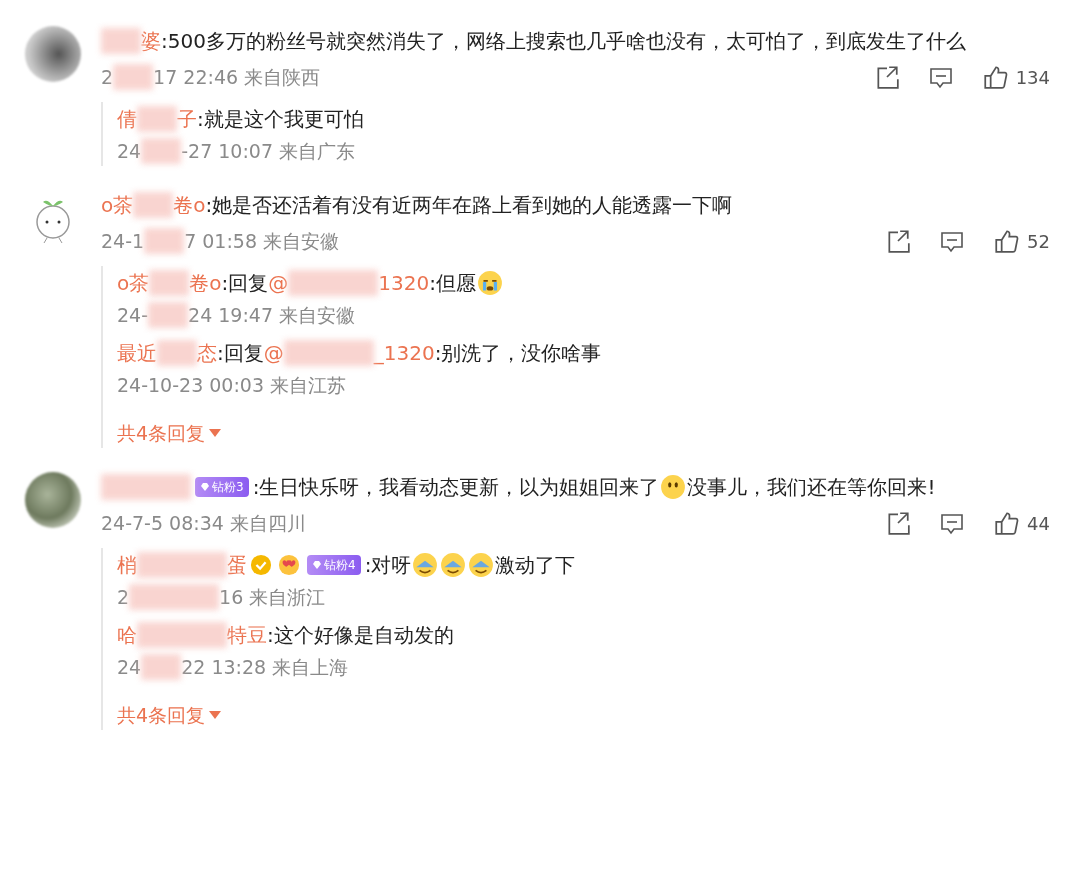 The width and height of the screenshot is (1080, 892). What do you see at coordinates (1038, 241) in the screenshot?
I see `like-count: 52` at bounding box center [1038, 241].